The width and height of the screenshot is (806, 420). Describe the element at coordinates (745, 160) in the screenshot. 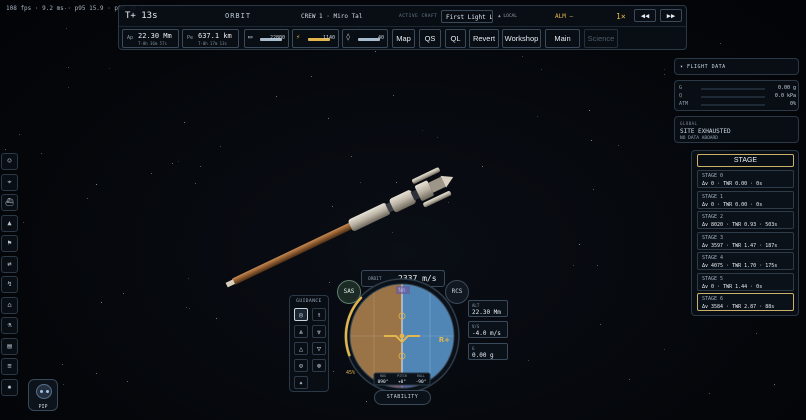

I see `stage-button: STAGE` at that location.